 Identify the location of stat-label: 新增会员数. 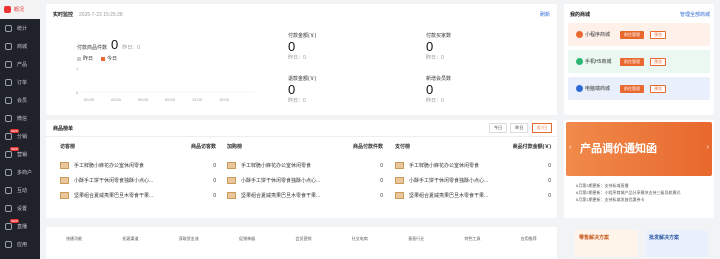
(439, 79).